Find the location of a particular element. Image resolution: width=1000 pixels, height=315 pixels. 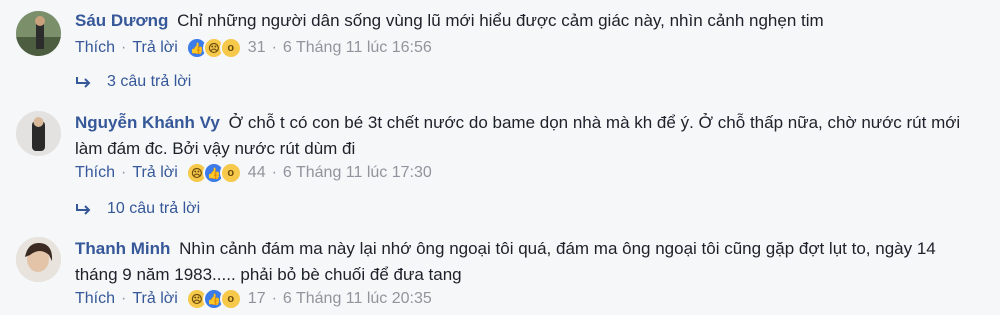

replies-count: 10 câu trả lời is located at coordinates (153, 209).